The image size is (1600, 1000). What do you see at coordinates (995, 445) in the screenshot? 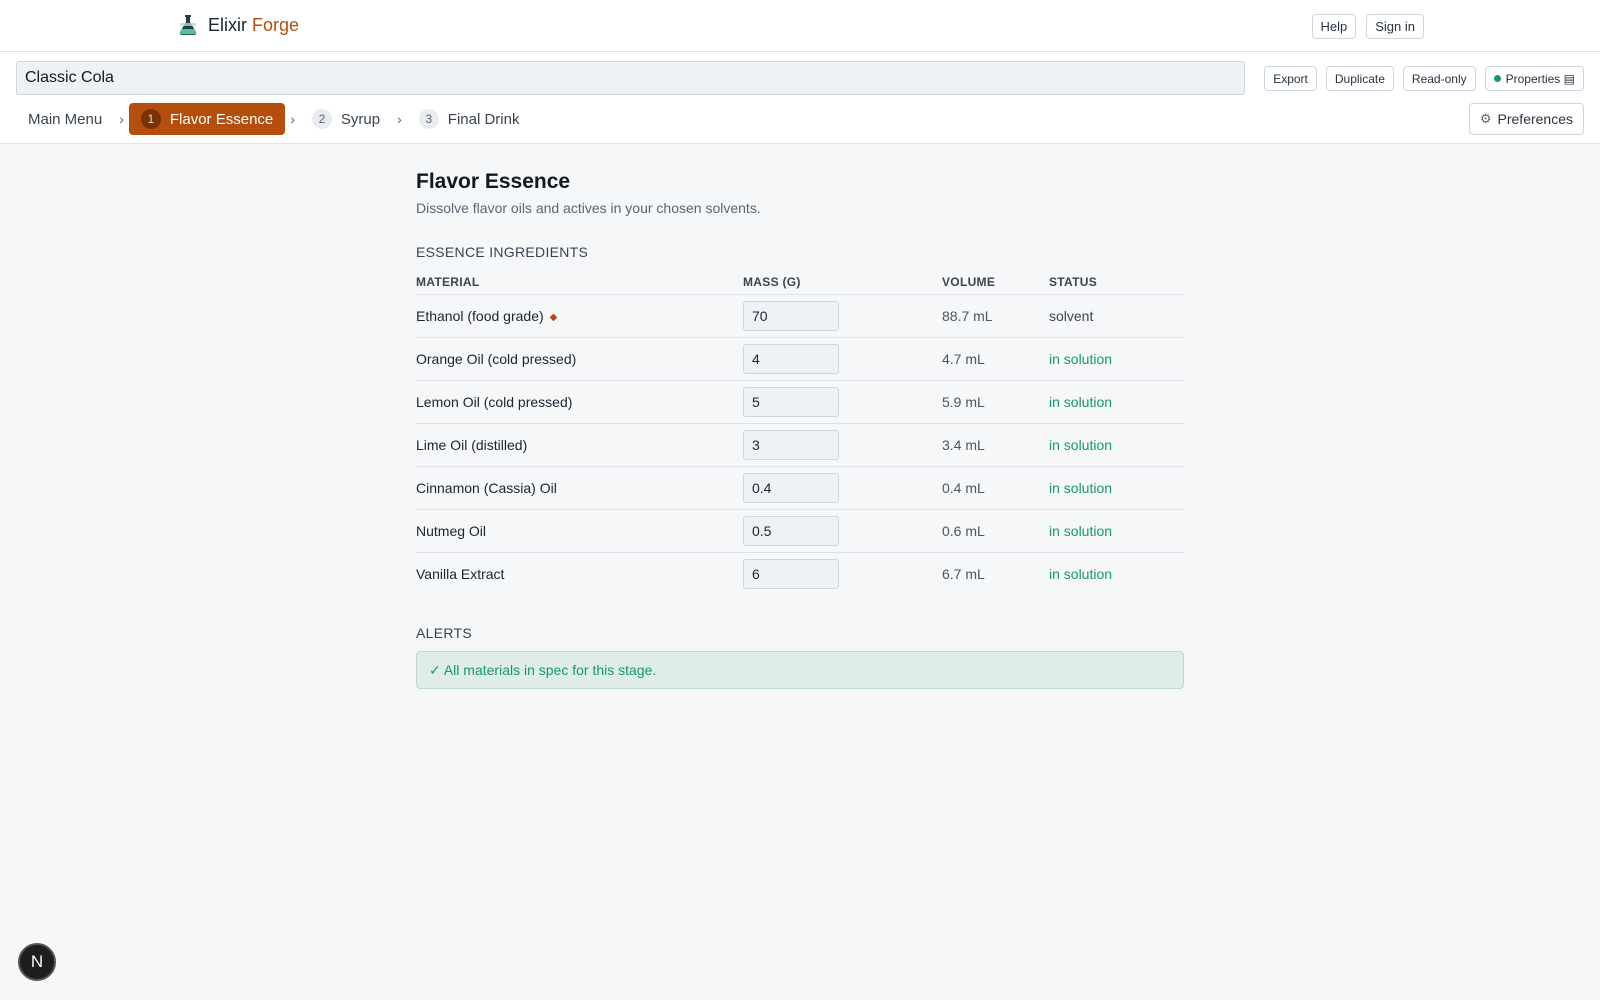
I see `volume-cell: 3.4 mL` at bounding box center [995, 445].